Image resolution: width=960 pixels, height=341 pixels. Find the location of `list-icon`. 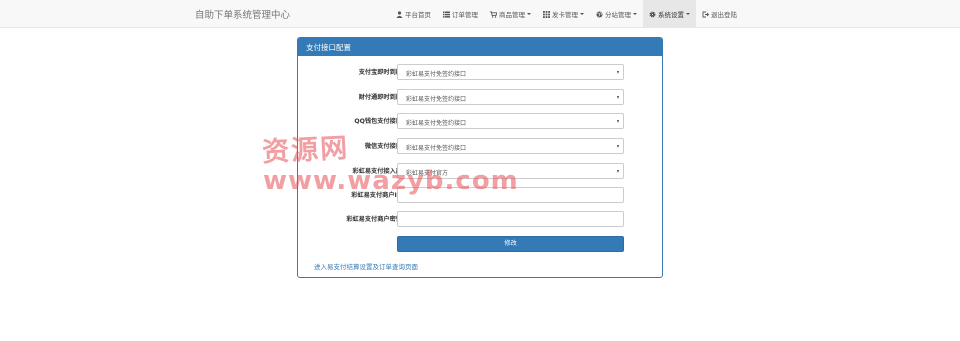

list-icon is located at coordinates (446, 14).